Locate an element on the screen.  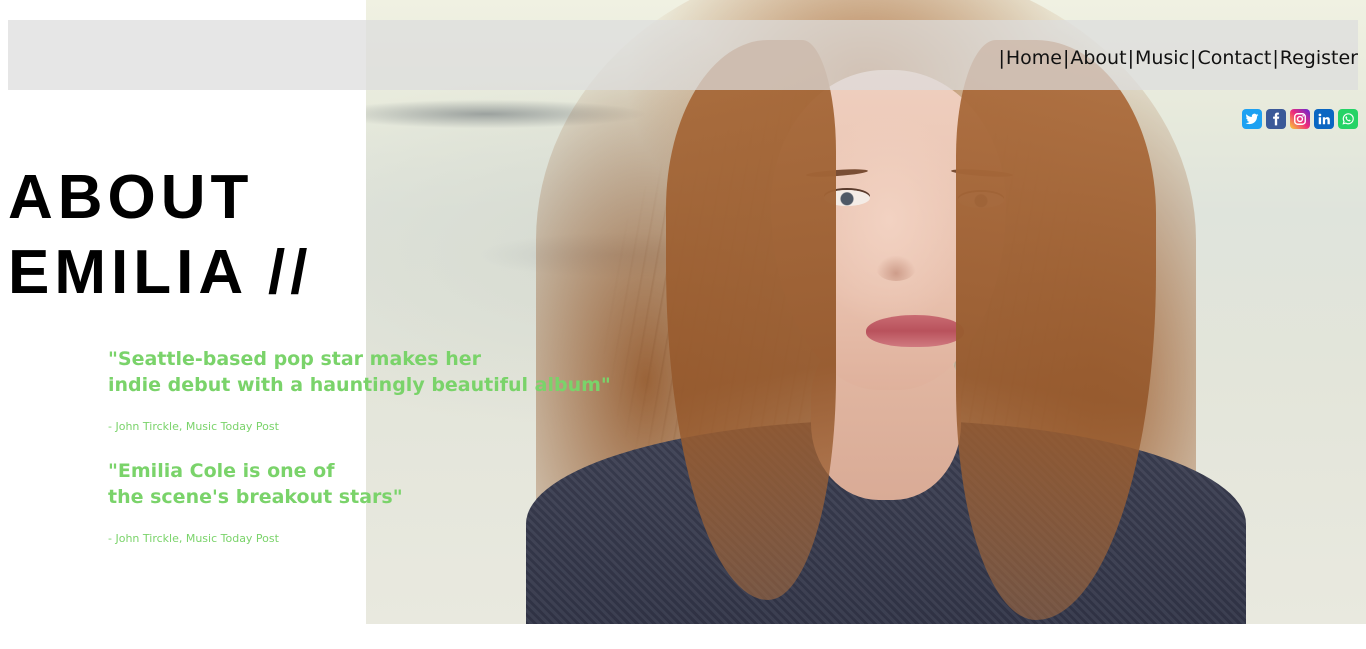
social-icons is located at coordinates (1300, 119).